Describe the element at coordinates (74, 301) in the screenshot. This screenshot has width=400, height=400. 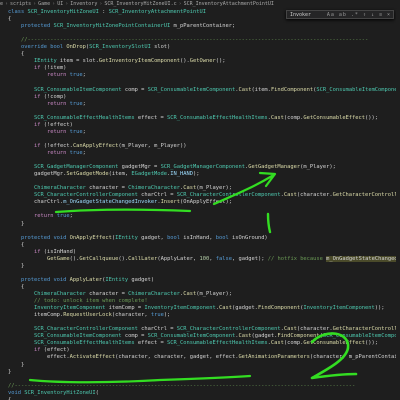
I see `code-line: // todo: unlock item when complete!` at that location.